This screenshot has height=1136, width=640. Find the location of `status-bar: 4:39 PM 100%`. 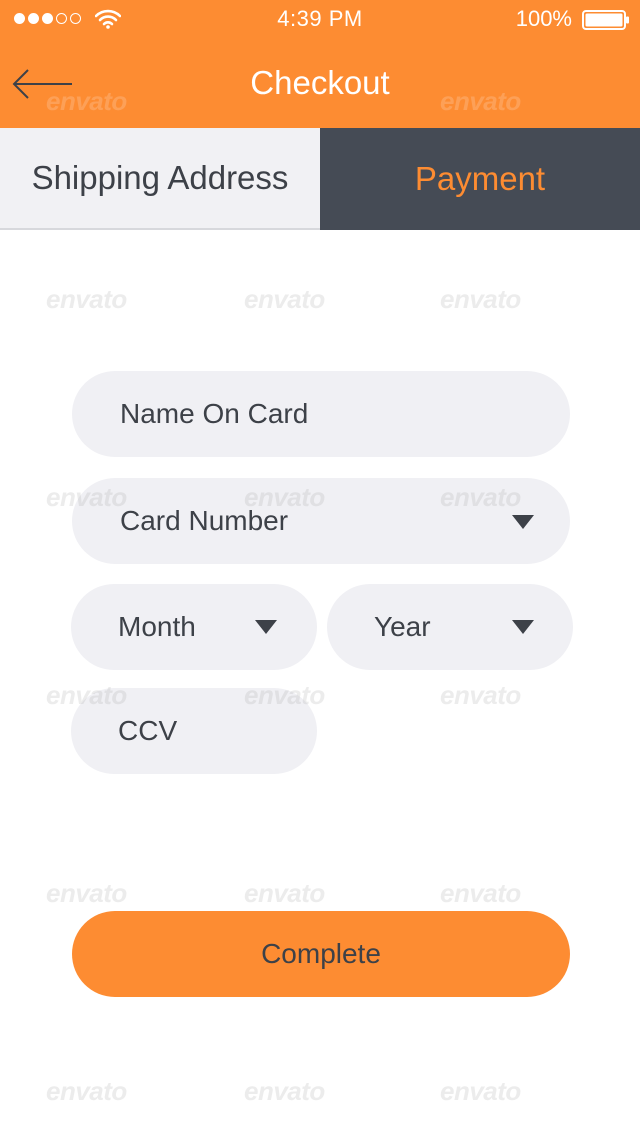

status-bar: 4:39 PM 100% is located at coordinates (320, 20).